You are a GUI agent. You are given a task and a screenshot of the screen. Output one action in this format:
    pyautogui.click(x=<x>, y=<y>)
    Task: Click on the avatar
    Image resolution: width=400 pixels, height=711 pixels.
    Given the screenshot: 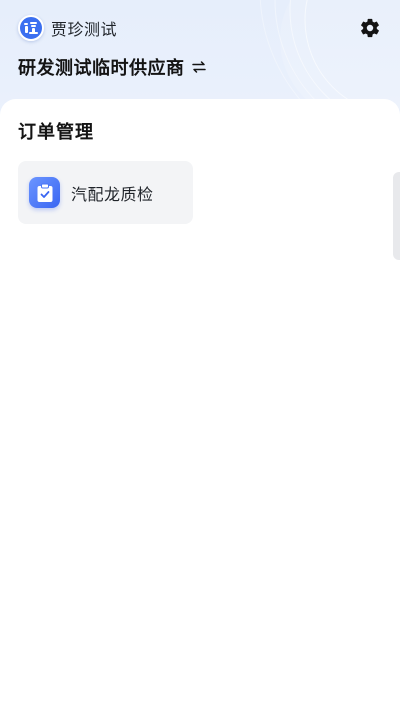 What is the action you would take?
    pyautogui.click(x=31, y=28)
    